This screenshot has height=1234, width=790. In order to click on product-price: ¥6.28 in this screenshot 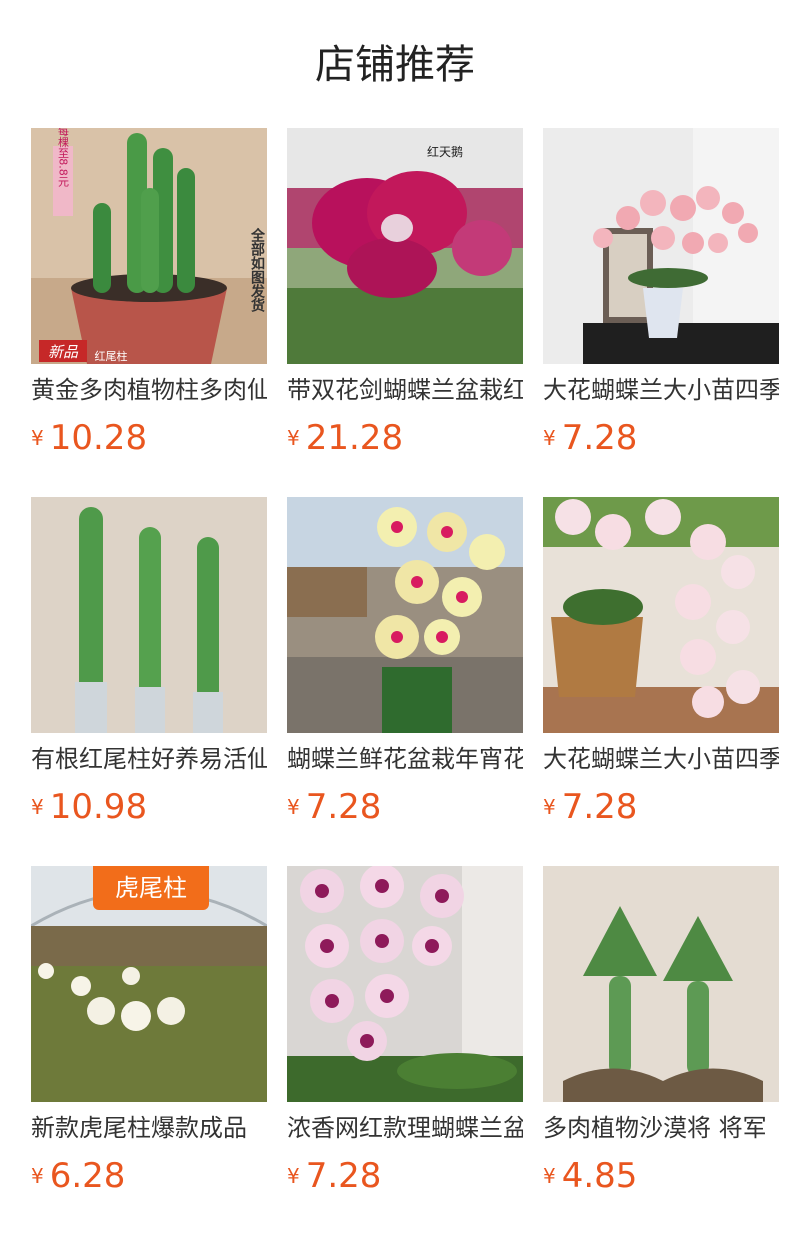, I will do `click(78, 1176)`.